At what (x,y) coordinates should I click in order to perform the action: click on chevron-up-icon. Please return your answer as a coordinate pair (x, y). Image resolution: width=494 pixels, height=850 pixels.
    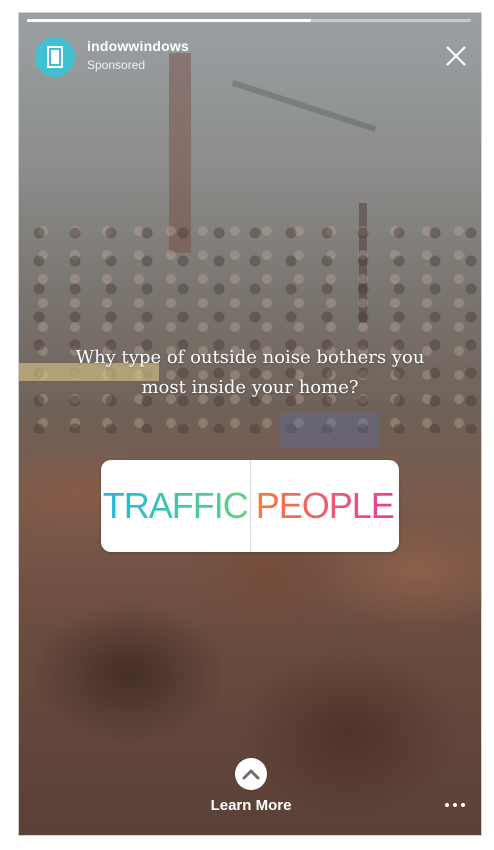
    Looking at the image, I should click on (251, 774).